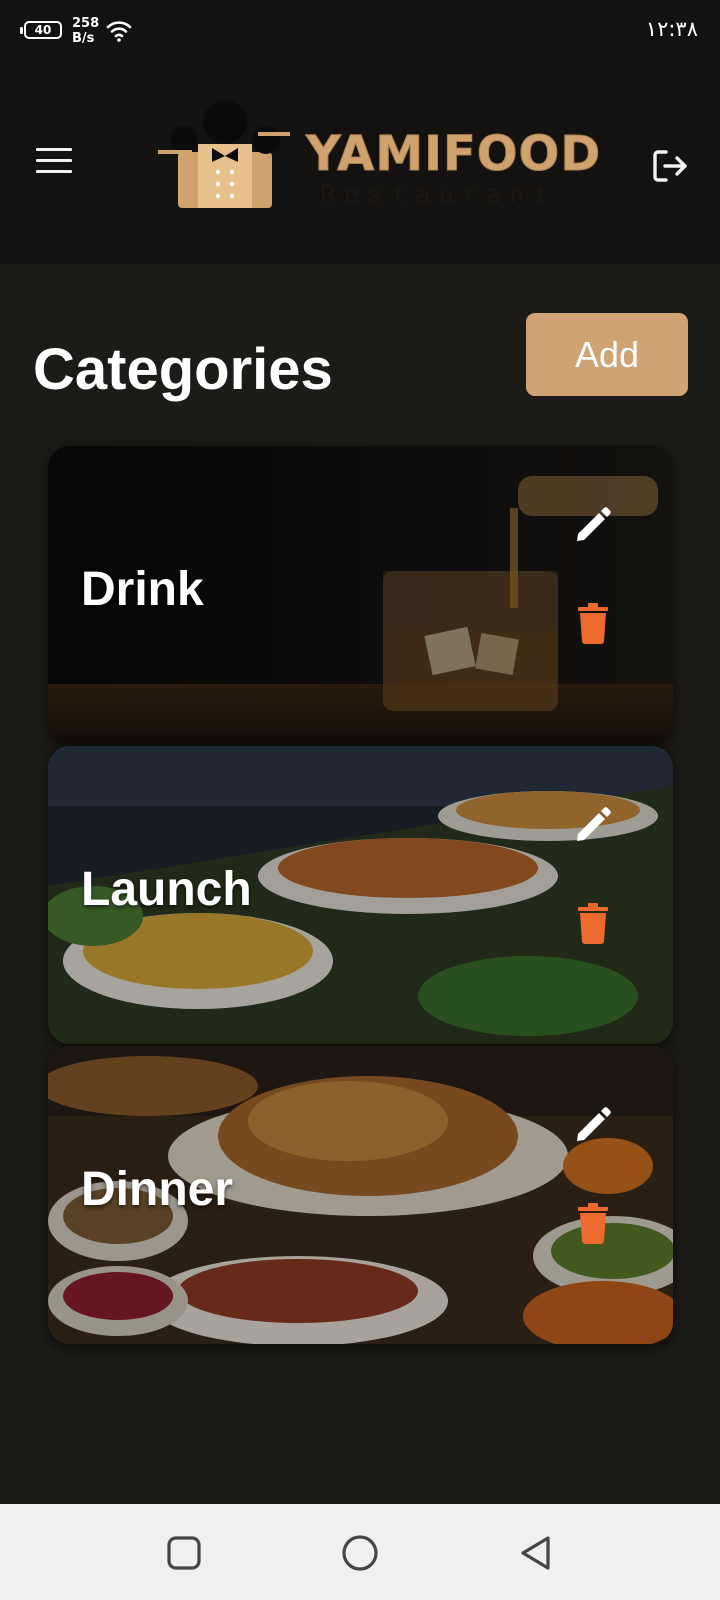 This screenshot has width=720, height=1600. I want to click on logo-subtext: Restaurant, so click(438, 195).